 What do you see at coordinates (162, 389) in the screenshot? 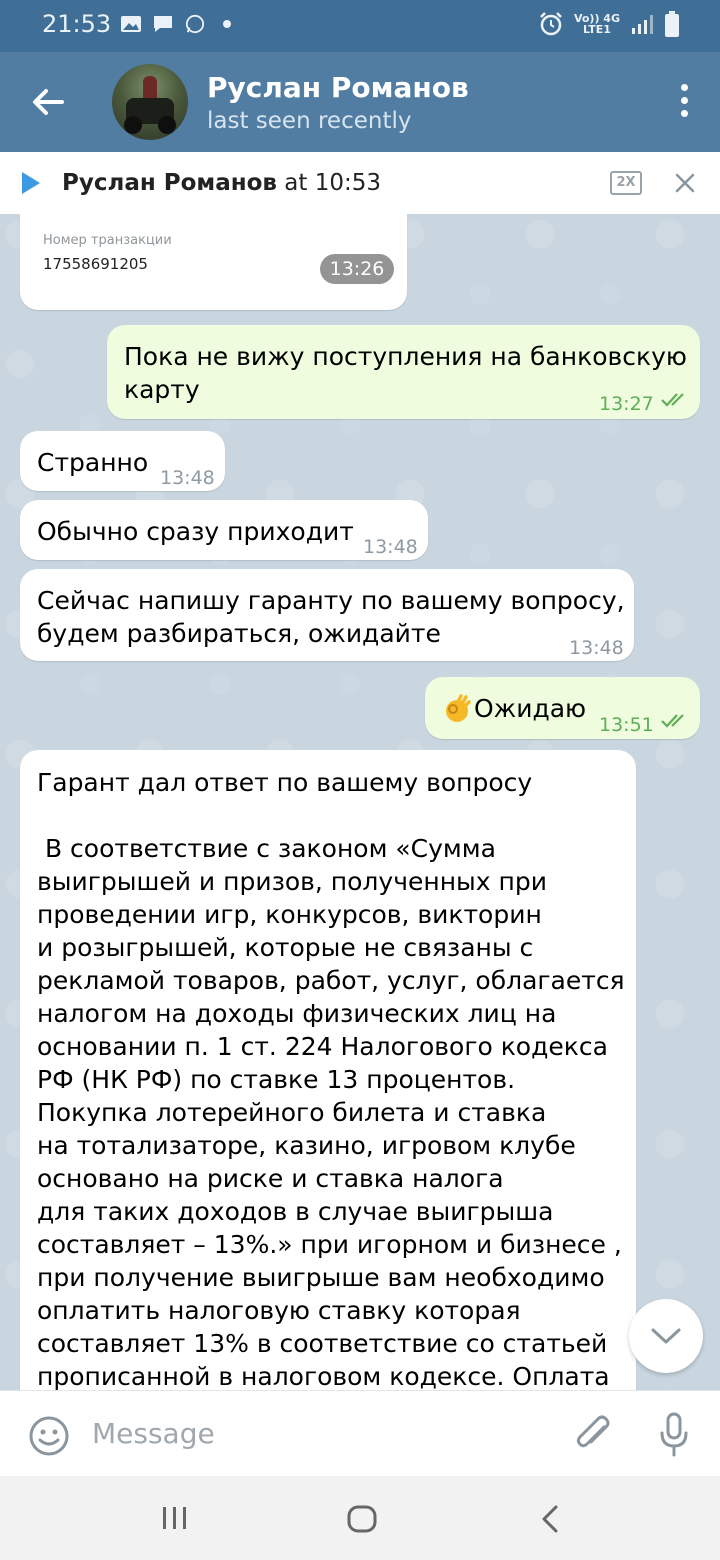
I see `message-text-line: карту` at bounding box center [162, 389].